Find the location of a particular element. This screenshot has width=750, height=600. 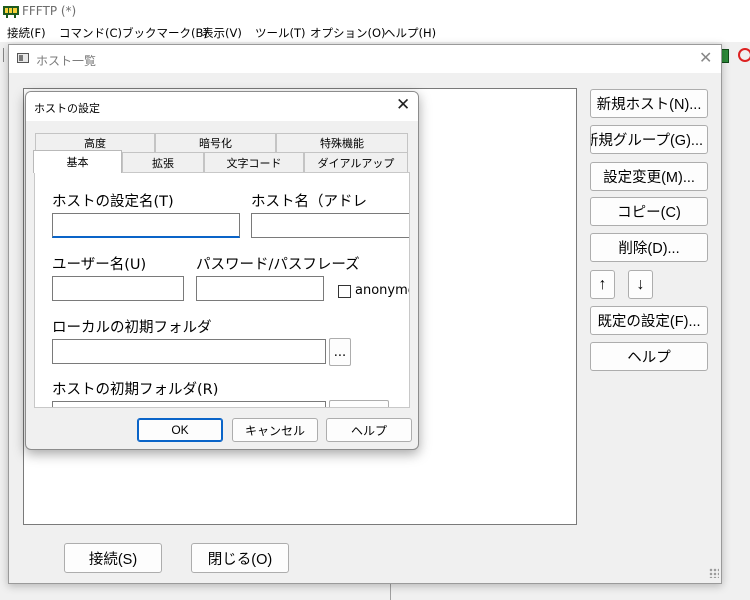

dialog-titlebar: ホストの設定 ✕ is located at coordinates (222, 106).